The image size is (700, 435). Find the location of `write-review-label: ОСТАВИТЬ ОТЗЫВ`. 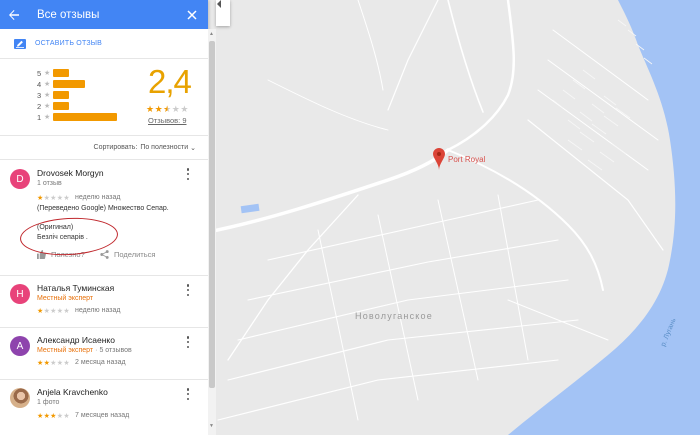

write-review-label: ОСТАВИТЬ ОТЗЫВ is located at coordinates (69, 43).